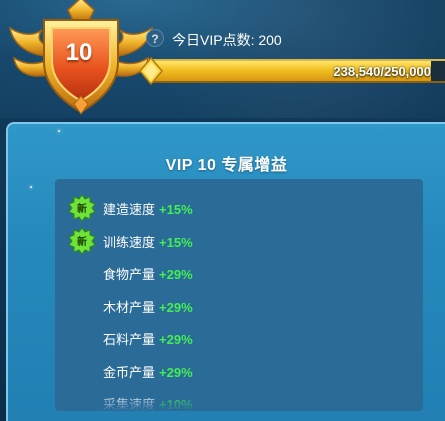  What do you see at coordinates (382, 71) in the screenshot?
I see `vip-progress-text: 238,540/250,000` at bounding box center [382, 71].